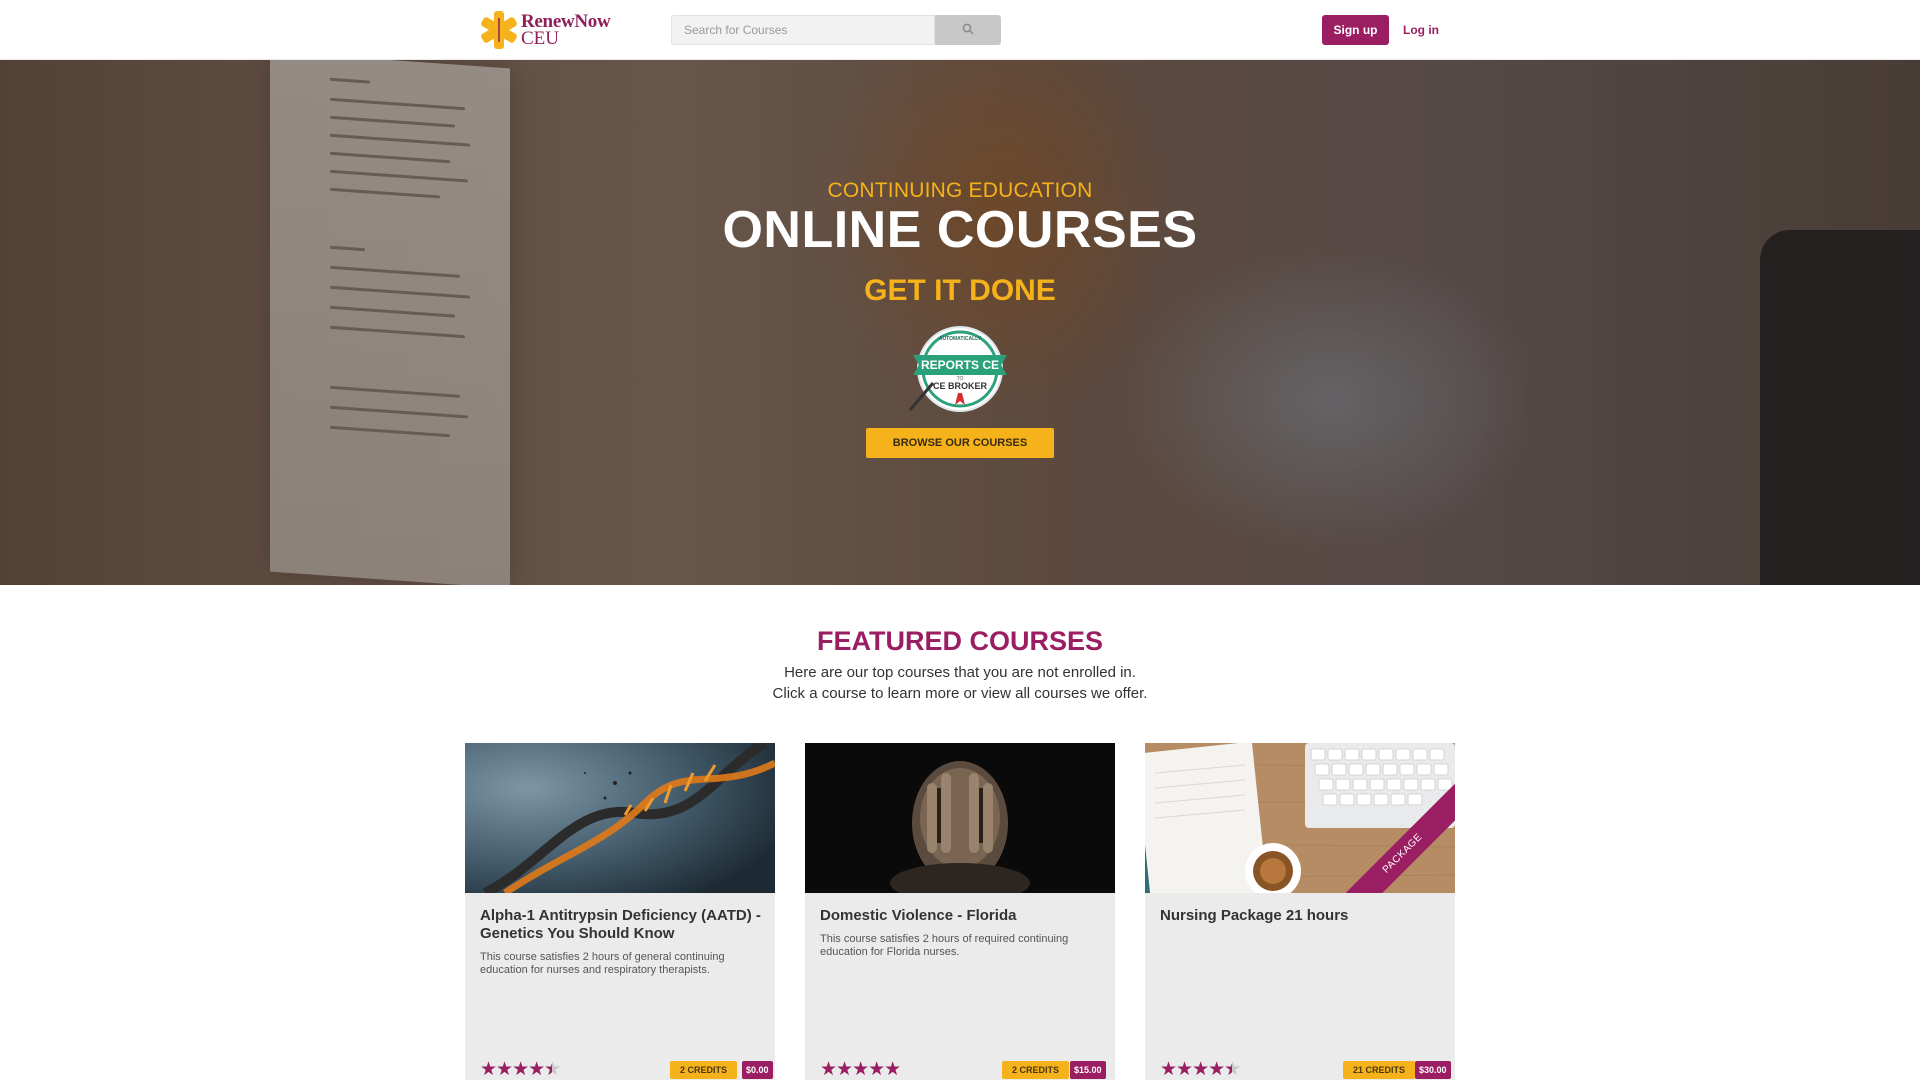  What do you see at coordinates (499, 30) in the screenshot?
I see `star-of-life-icon` at bounding box center [499, 30].